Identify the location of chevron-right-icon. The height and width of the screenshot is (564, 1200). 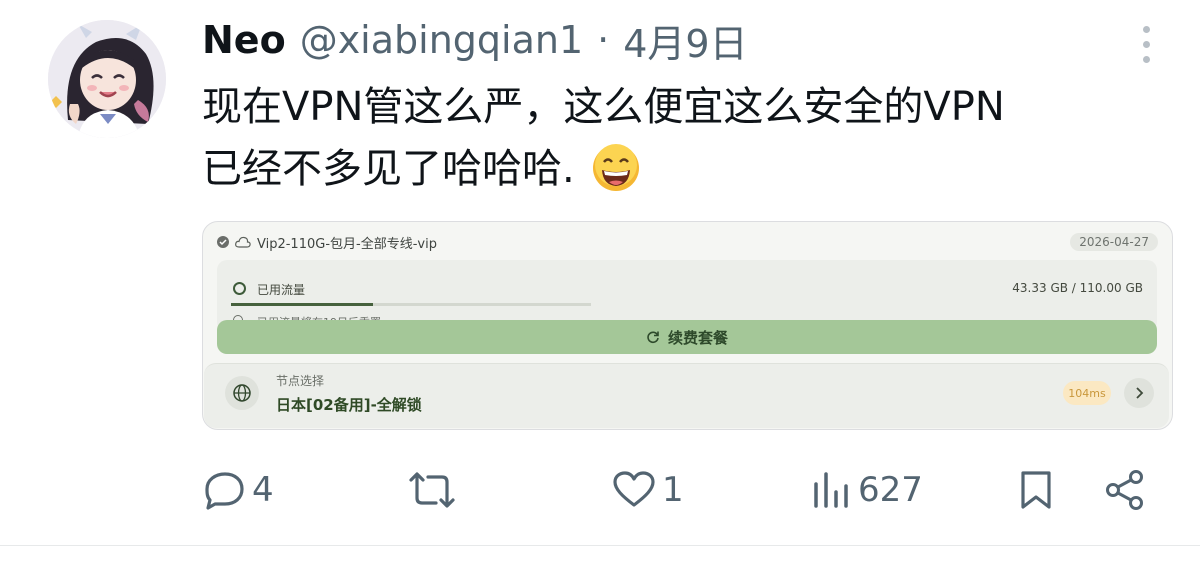
(1139, 393).